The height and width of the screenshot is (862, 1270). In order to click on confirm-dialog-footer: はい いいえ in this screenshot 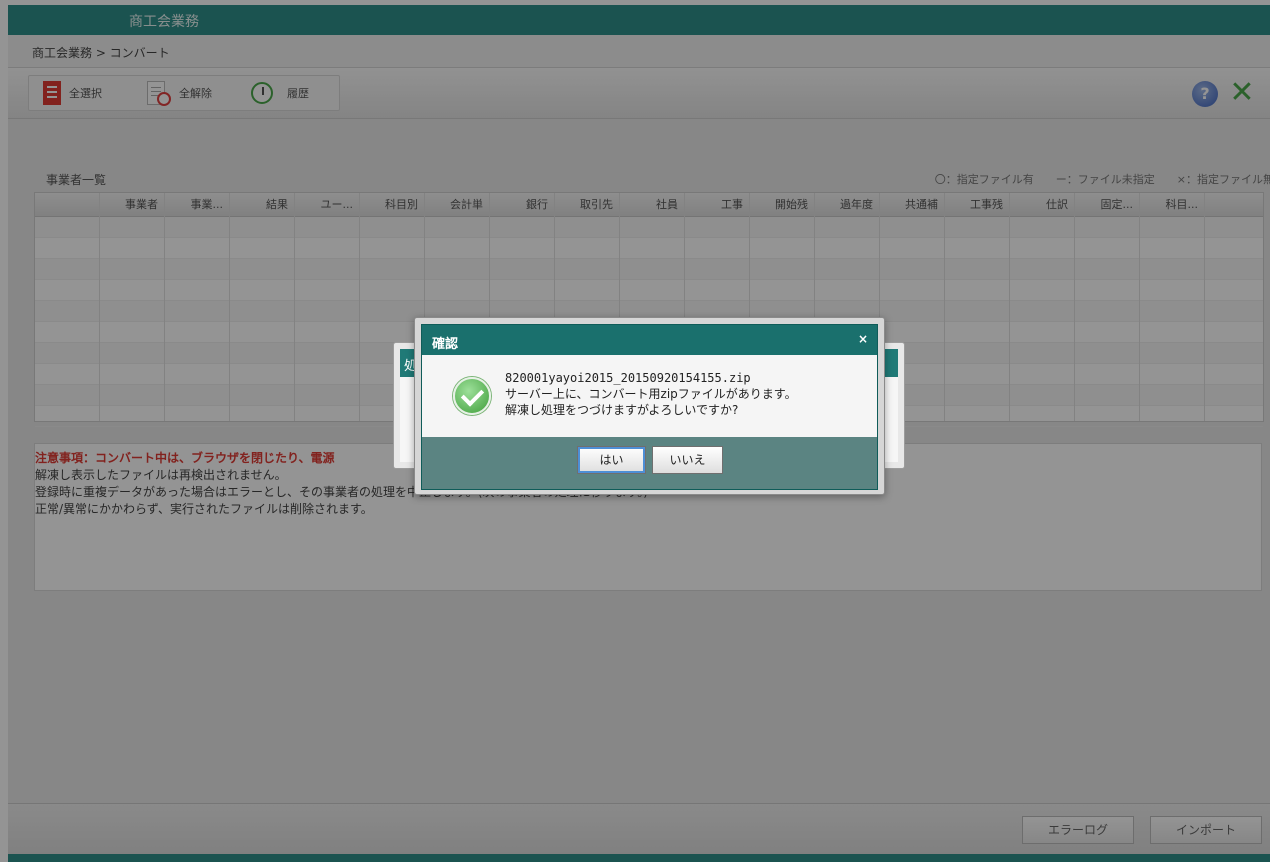, I will do `click(649, 463)`.